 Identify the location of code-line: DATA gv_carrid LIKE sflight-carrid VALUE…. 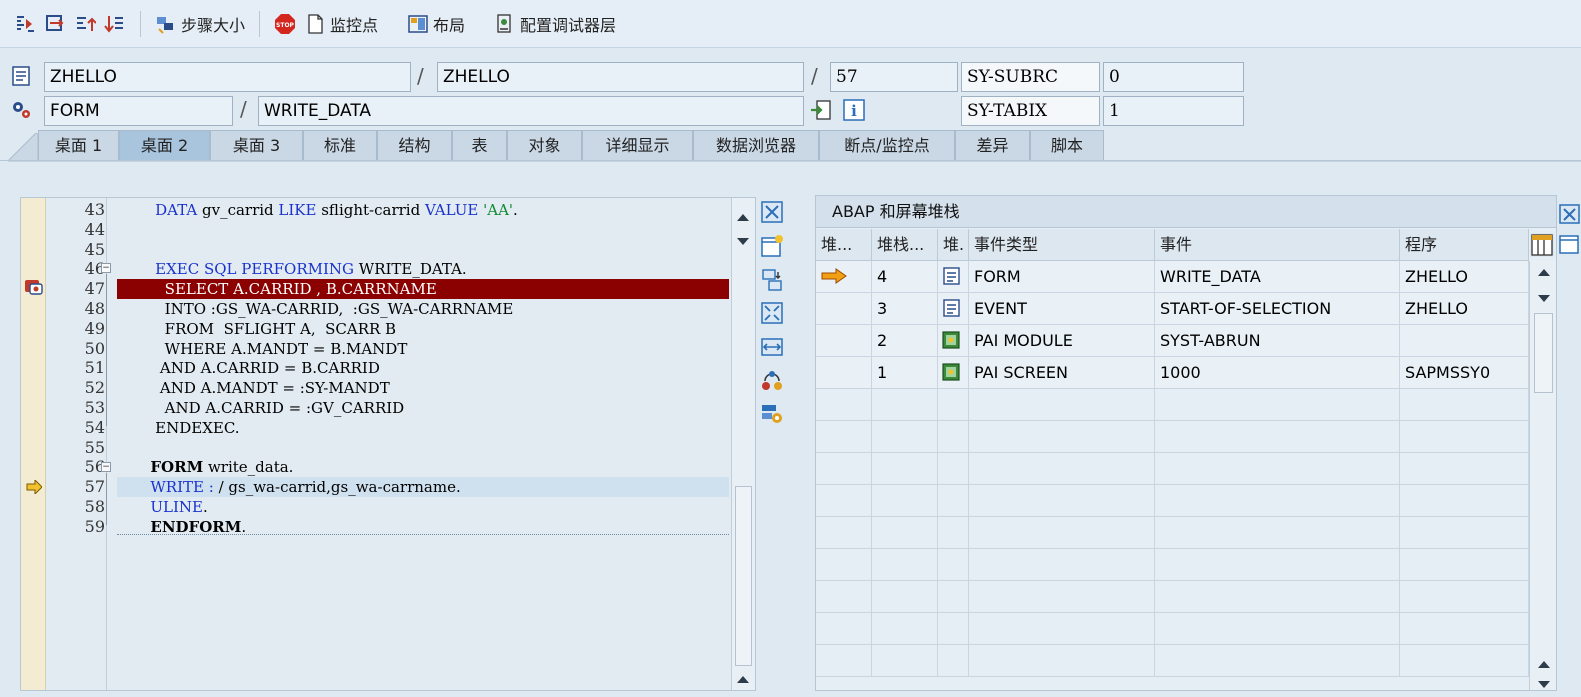
(423, 210).